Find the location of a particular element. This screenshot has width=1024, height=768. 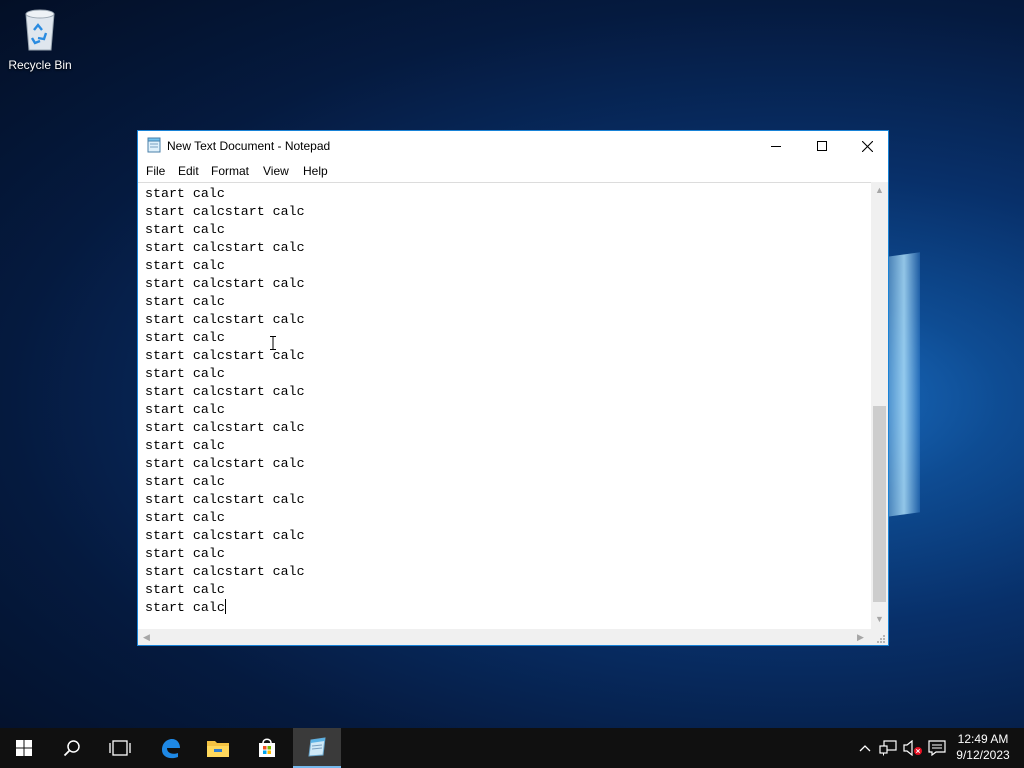

scroll-left-icon: ◀ is located at coordinates (146, 637).